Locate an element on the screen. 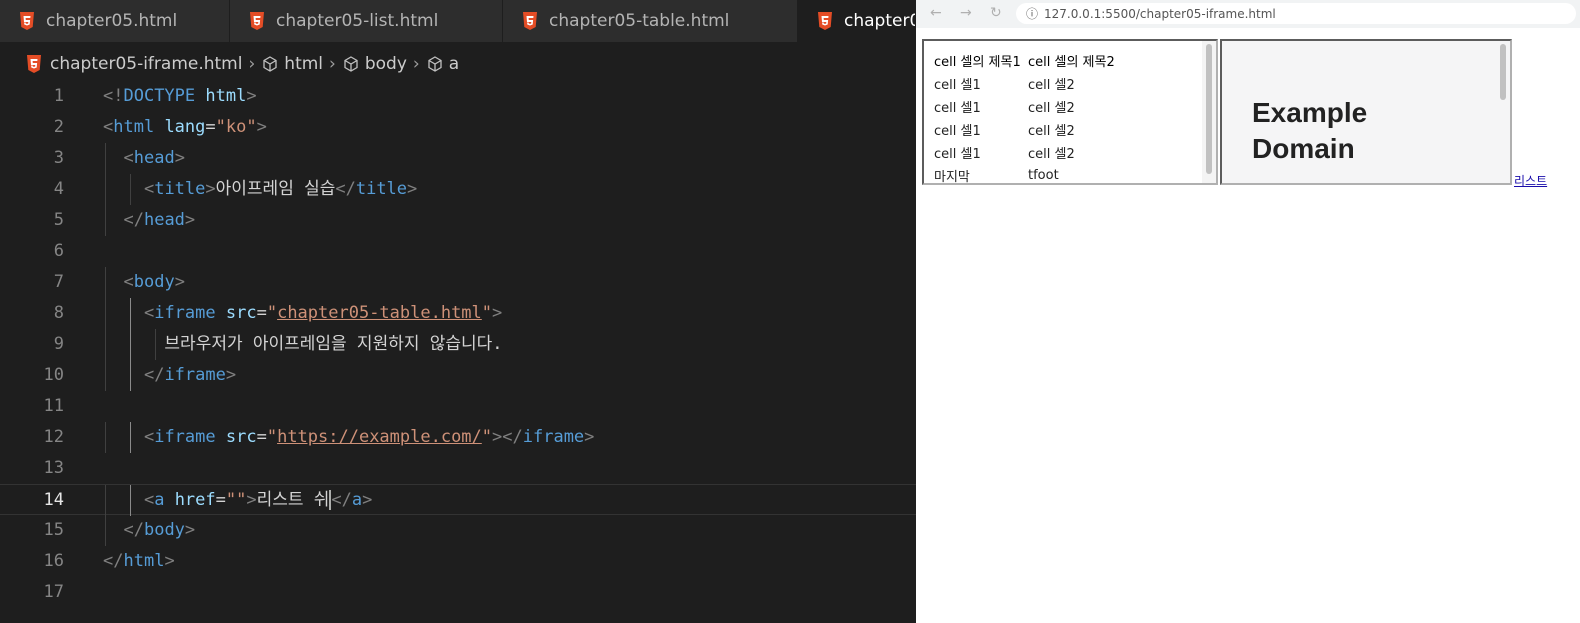 Image resolution: width=1580 pixels, height=623 pixels. tab-chapter05-iframe: chapter05-iframe.html is located at coordinates (857, 21).